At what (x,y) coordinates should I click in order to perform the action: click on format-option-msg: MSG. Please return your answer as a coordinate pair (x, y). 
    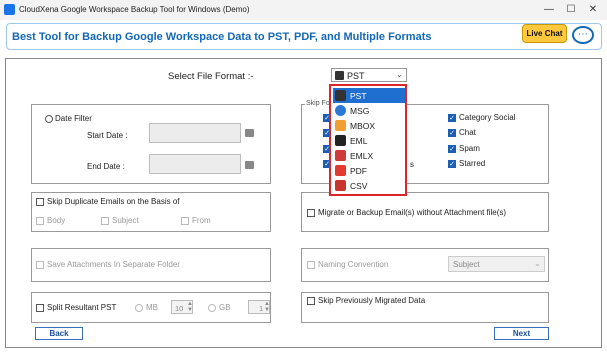
    Looking at the image, I should click on (369, 110).